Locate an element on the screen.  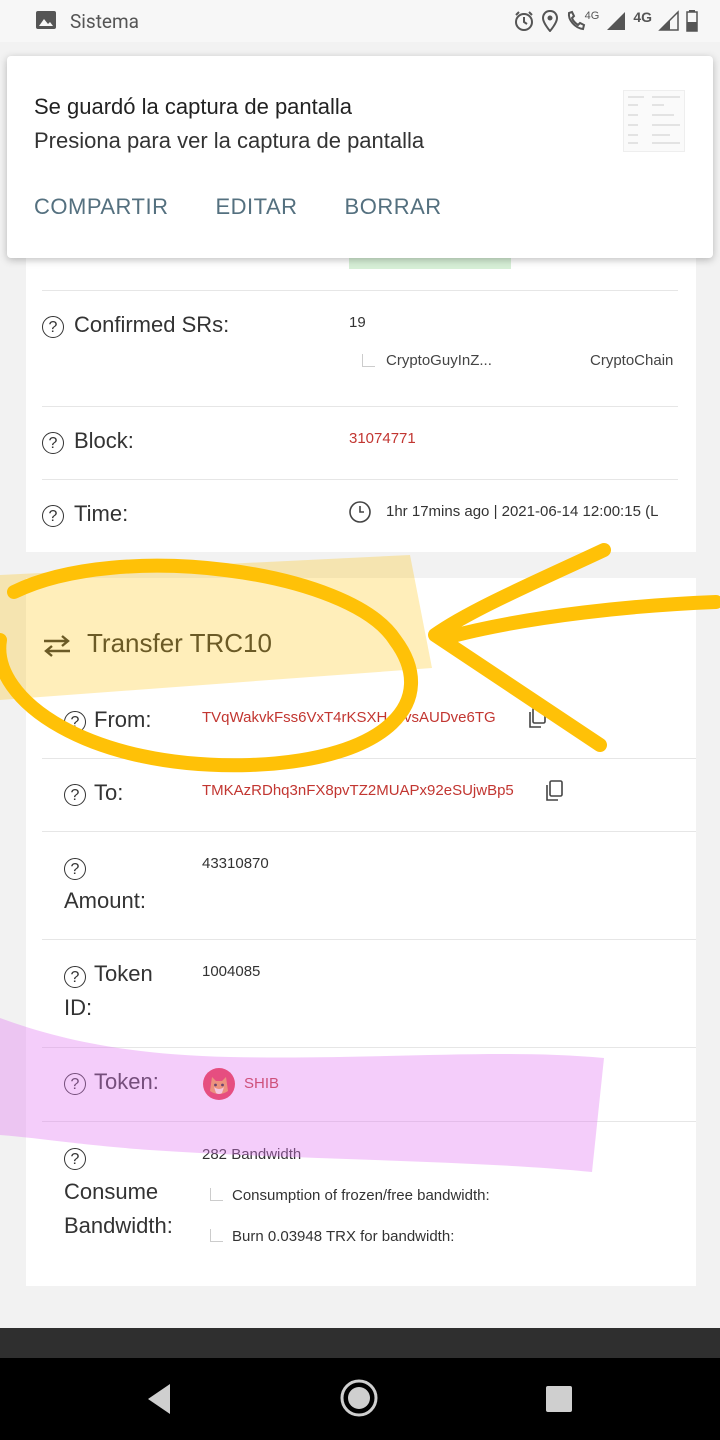
token-id-label: Token is located at coordinates (123, 973).